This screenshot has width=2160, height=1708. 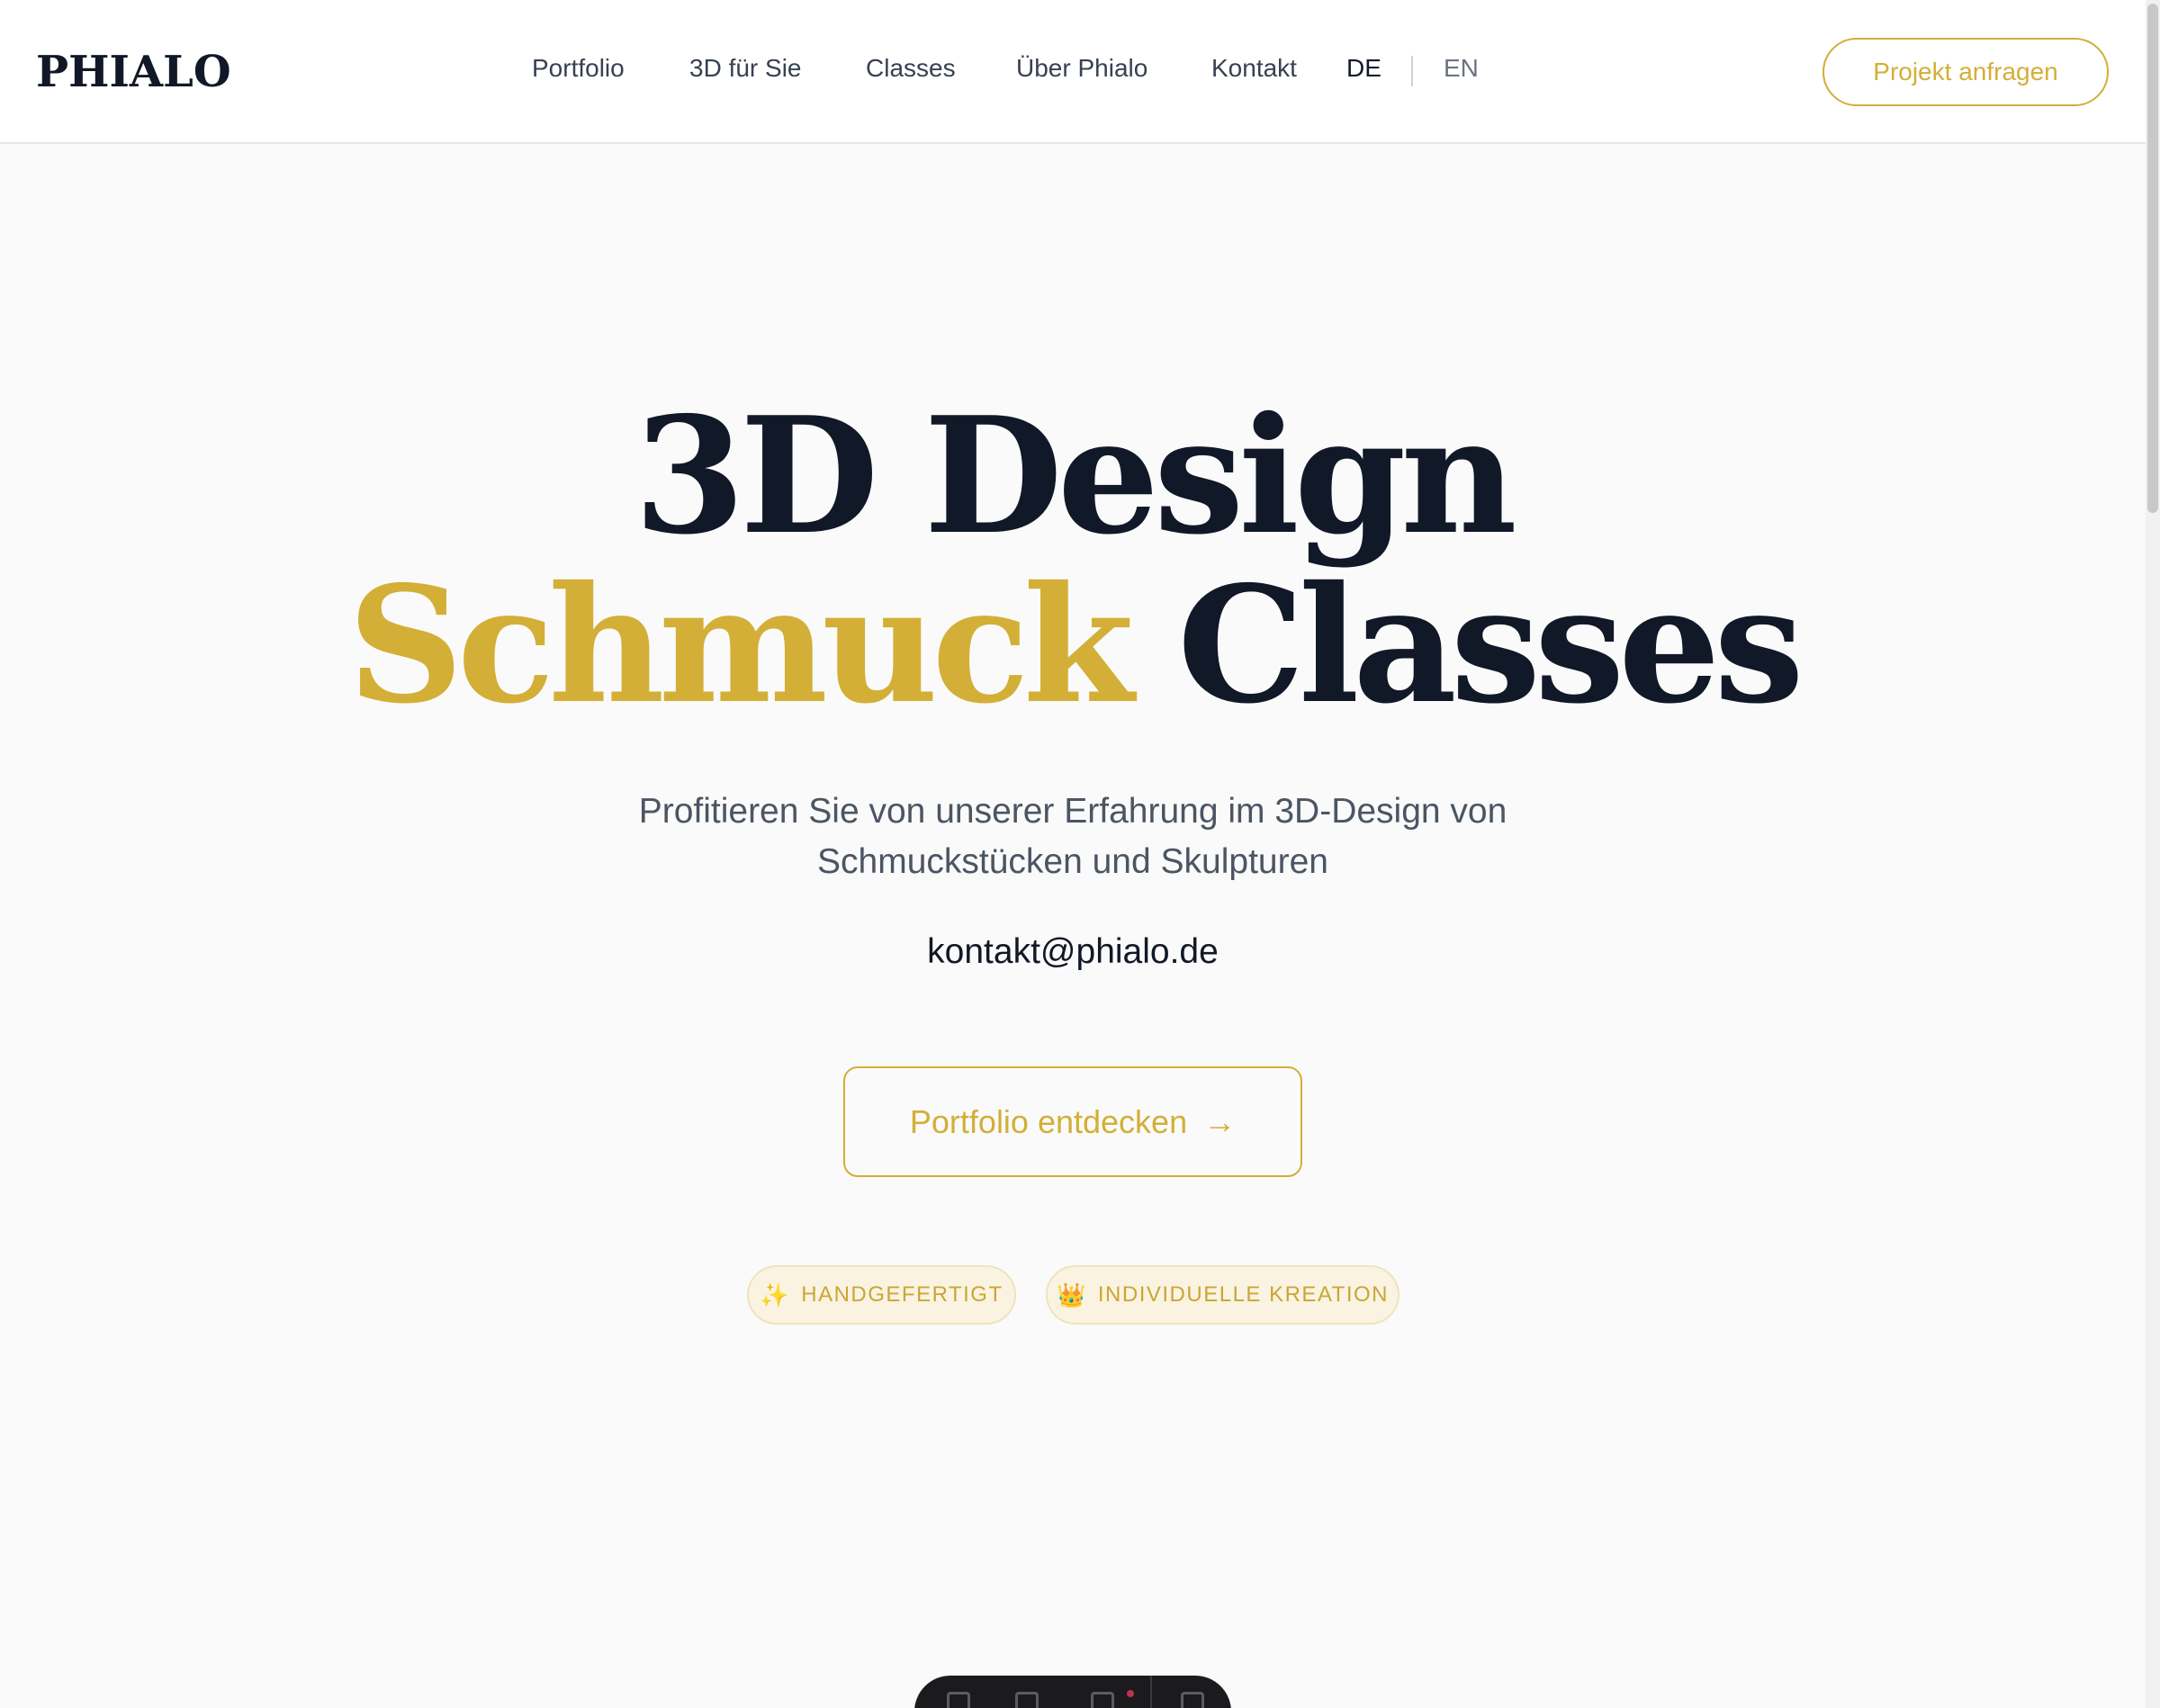 I want to click on hero-title-gold-word: Schmuck, so click(x=741, y=645).